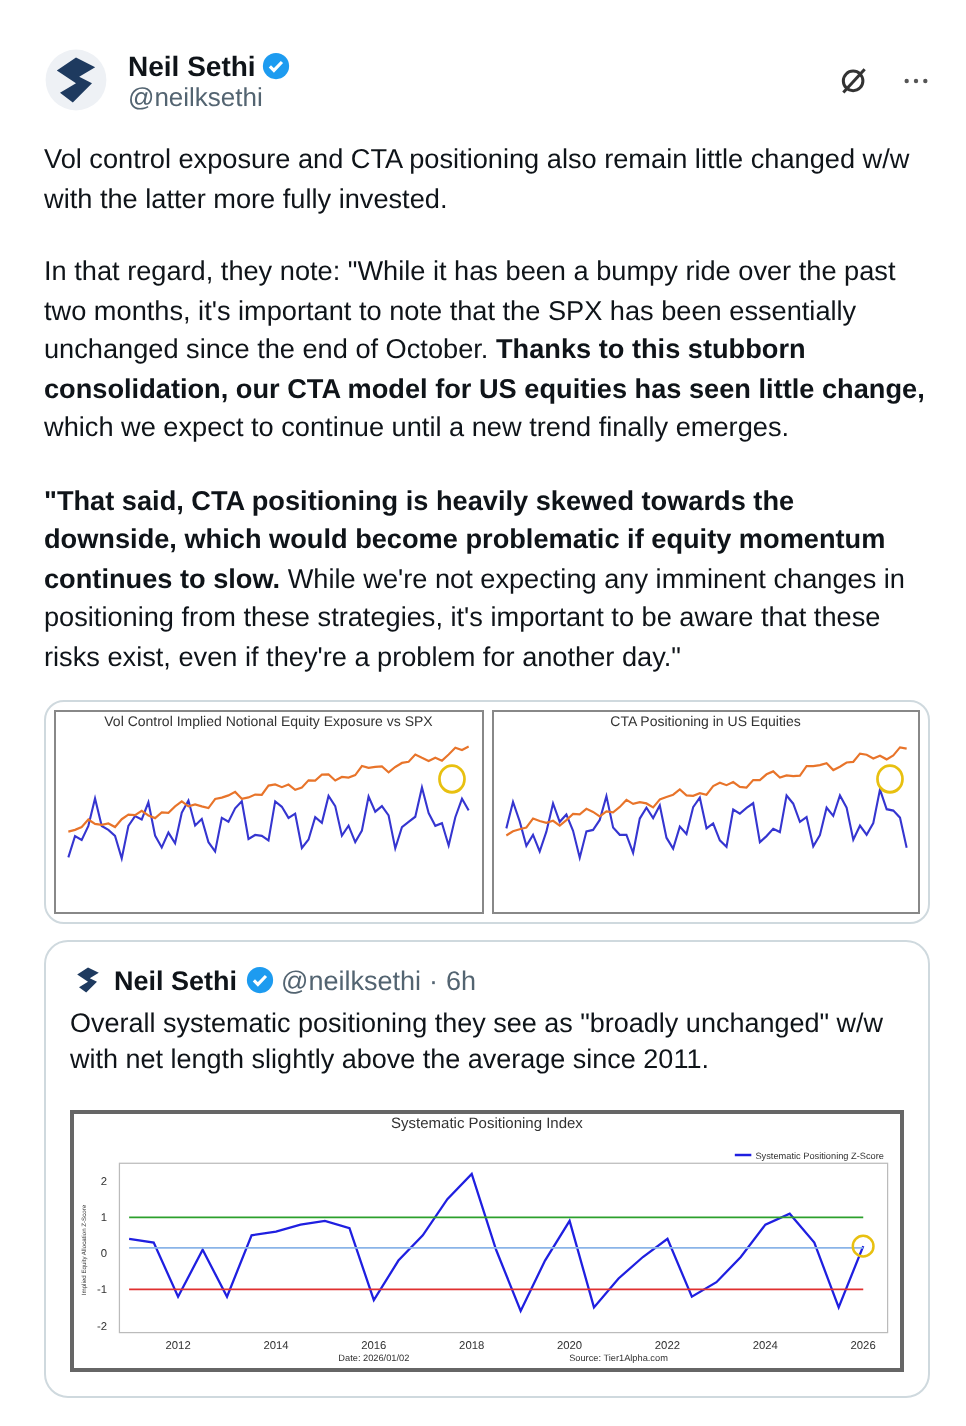  I want to click on post-time: 6h, so click(461, 980).